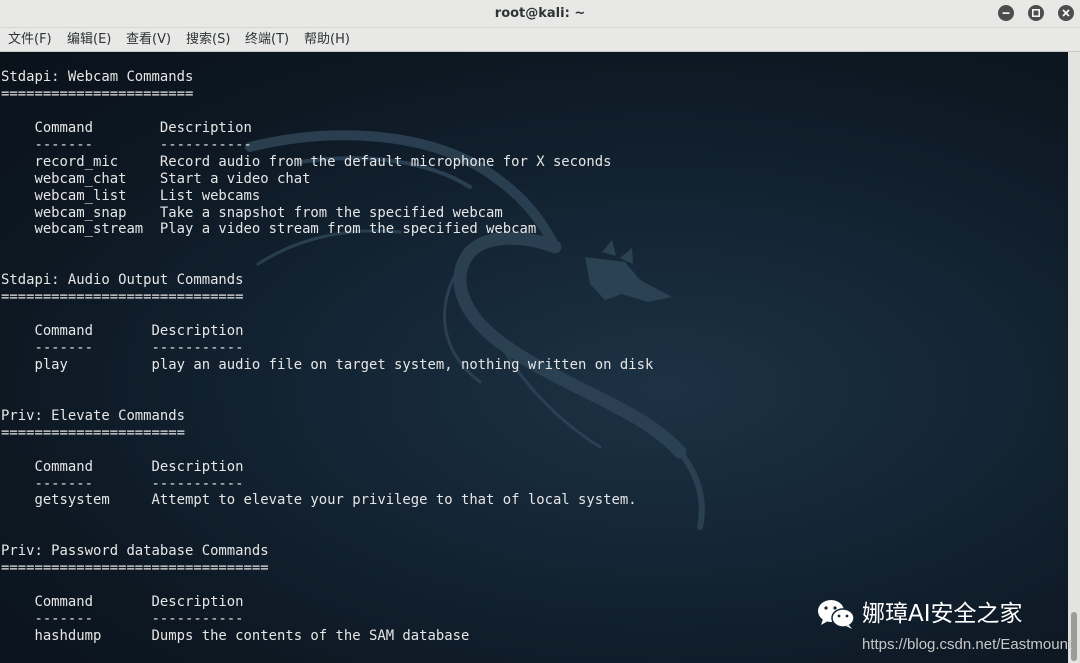 This screenshot has height=663, width=1080. I want to click on minimize-button, so click(1006, 13).